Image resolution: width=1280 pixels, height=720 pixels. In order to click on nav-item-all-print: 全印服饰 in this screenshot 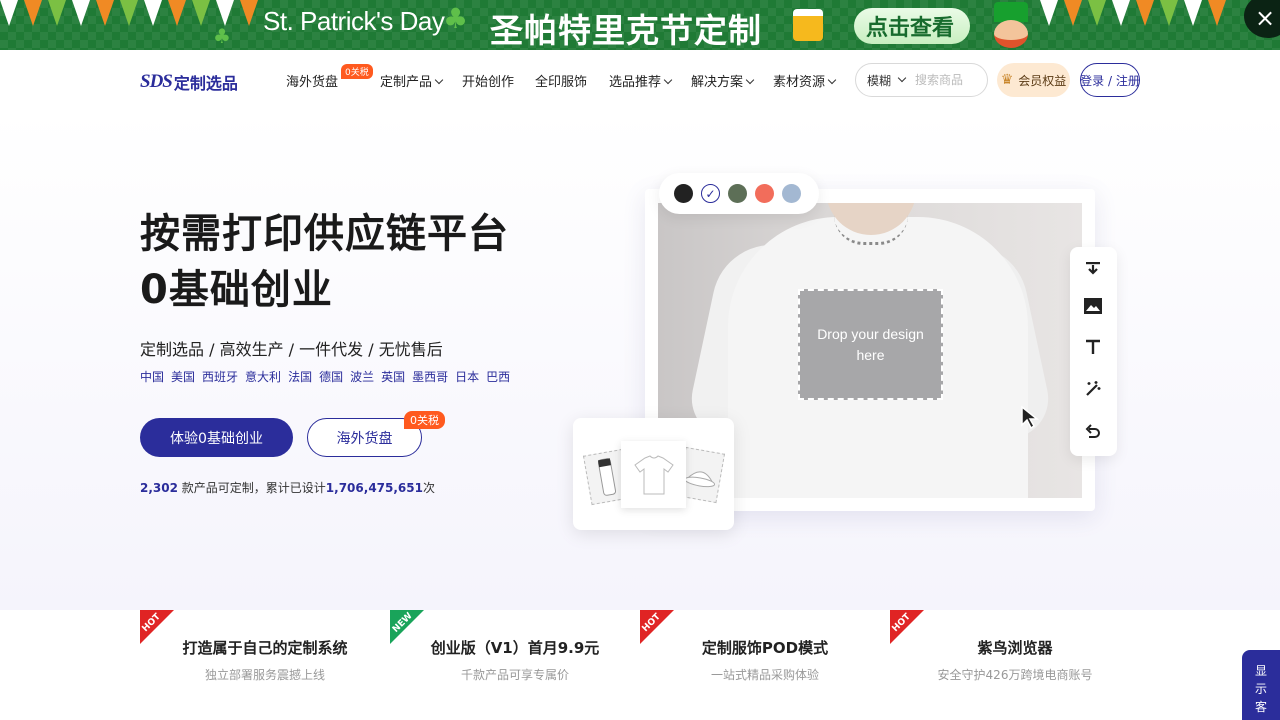, I will do `click(561, 80)`.